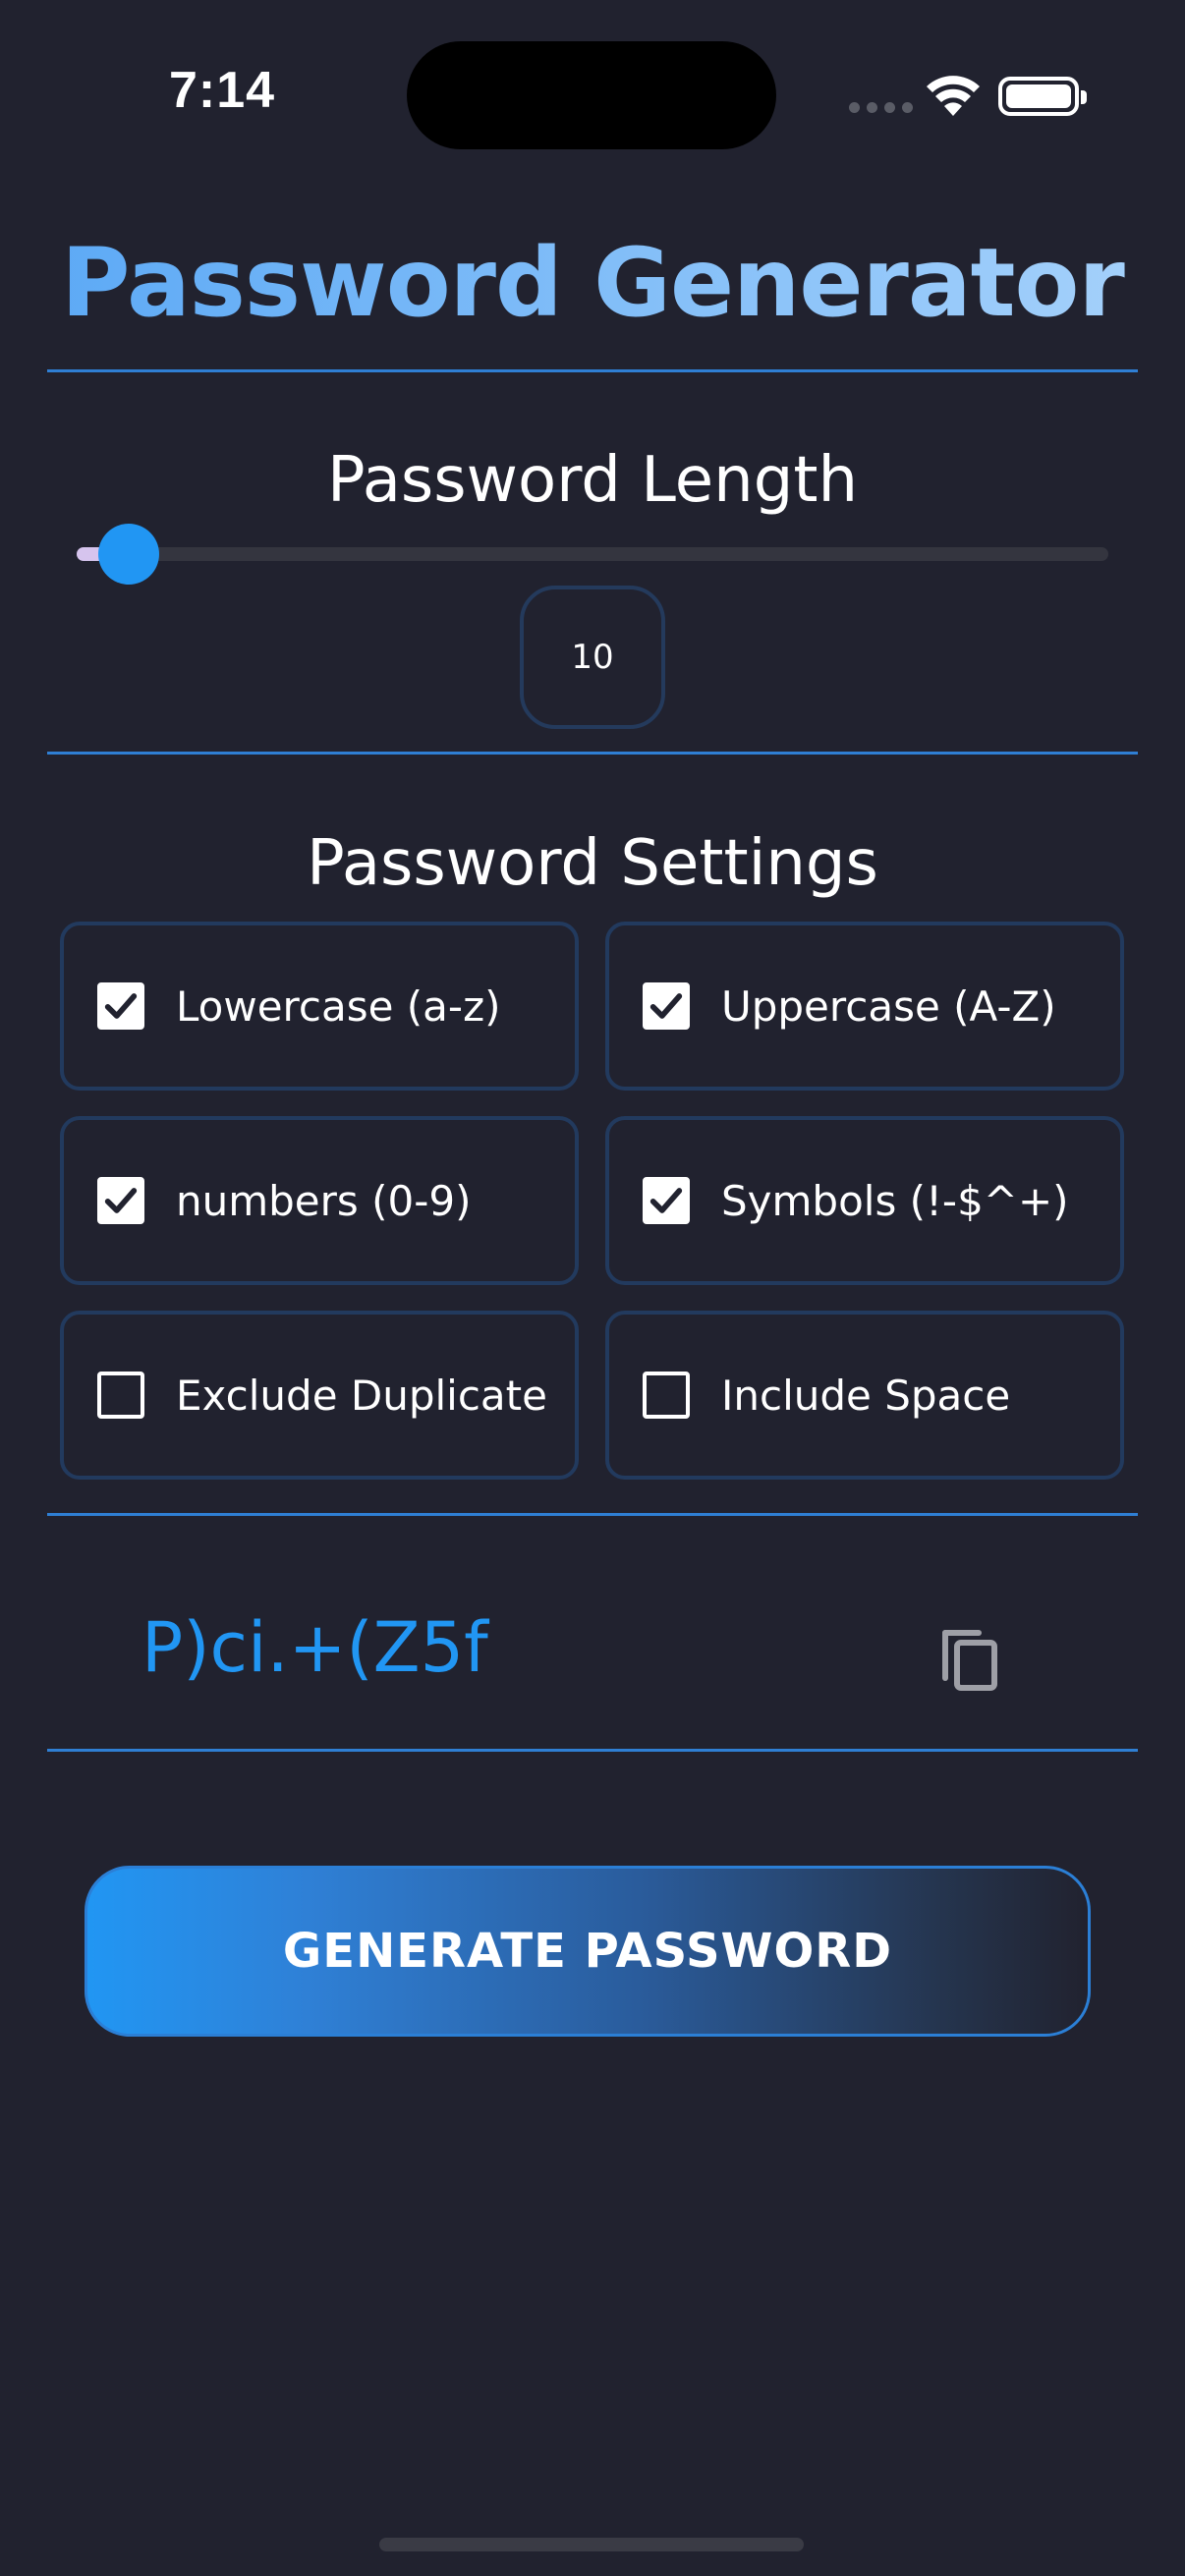  Describe the element at coordinates (1042, 96) in the screenshot. I see `battery-icon` at that location.